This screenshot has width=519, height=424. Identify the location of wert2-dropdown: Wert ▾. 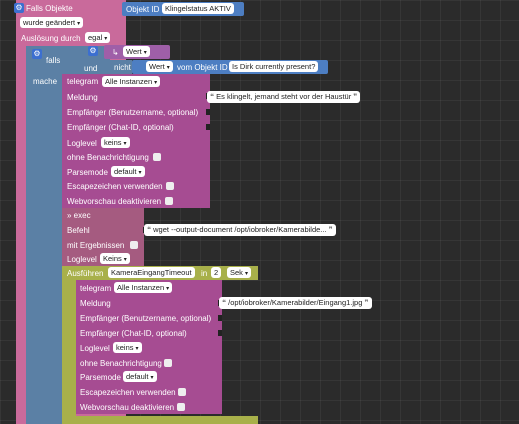
(159, 66).